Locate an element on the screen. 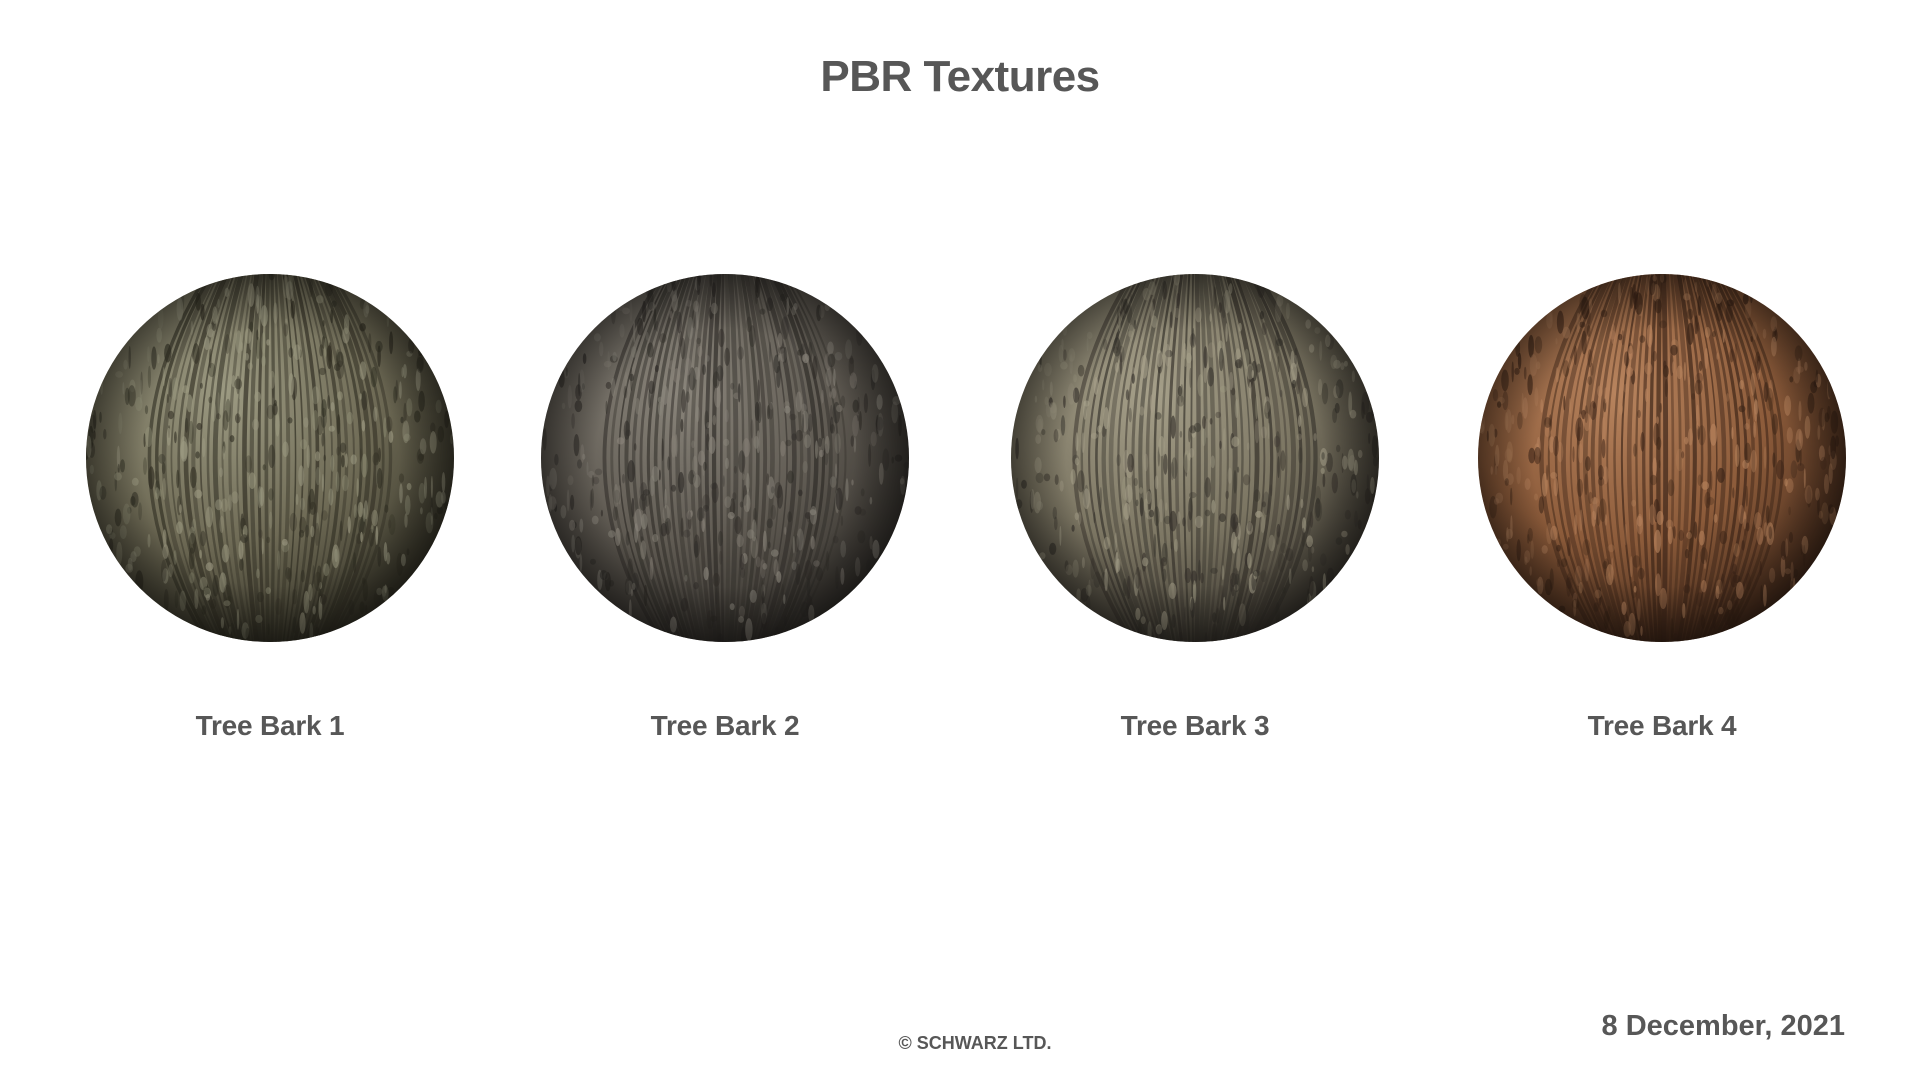 Image resolution: width=1920 pixels, height=1080 pixels. date-text: 8 December, 2021 is located at coordinates (1723, 1026).